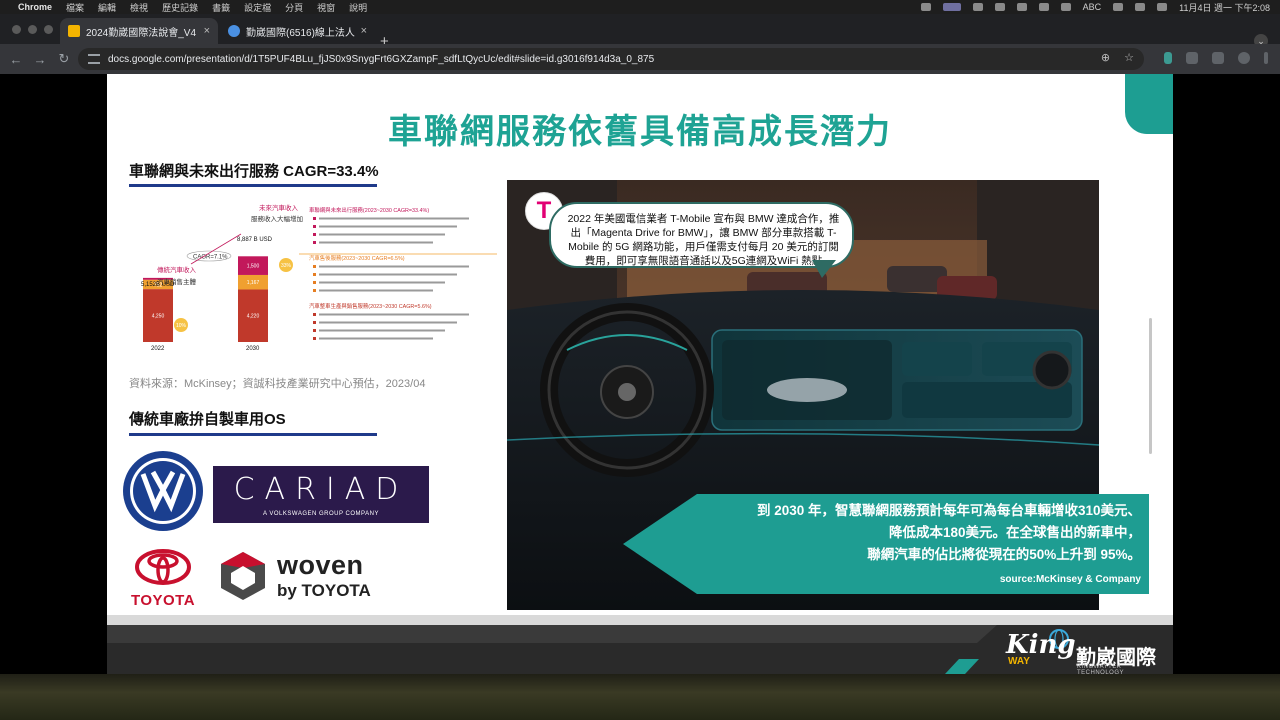 The height and width of the screenshot is (720, 1280). I want to click on gesture-icon, so click(977, 7).